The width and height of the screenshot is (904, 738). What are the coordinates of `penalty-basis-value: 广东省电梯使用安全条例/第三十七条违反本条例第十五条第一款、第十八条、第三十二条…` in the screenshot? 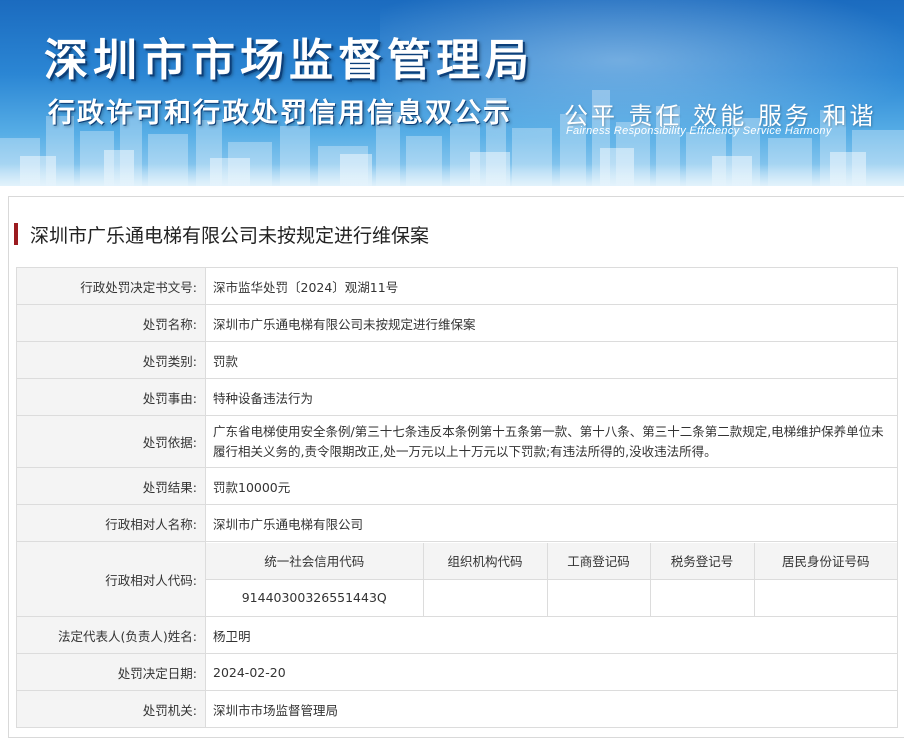 It's located at (551, 441).